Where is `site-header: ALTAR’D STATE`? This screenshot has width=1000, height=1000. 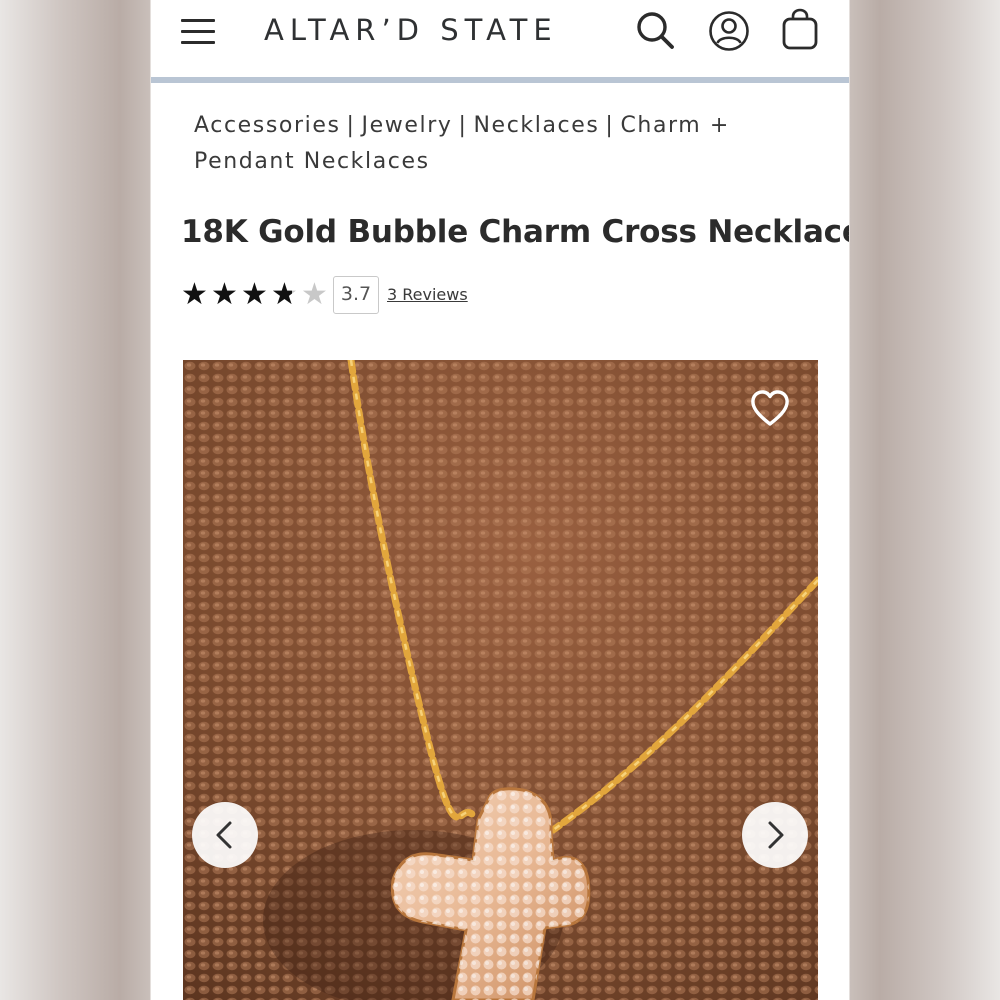
site-header: ALTAR’D STATE is located at coordinates (500, 39).